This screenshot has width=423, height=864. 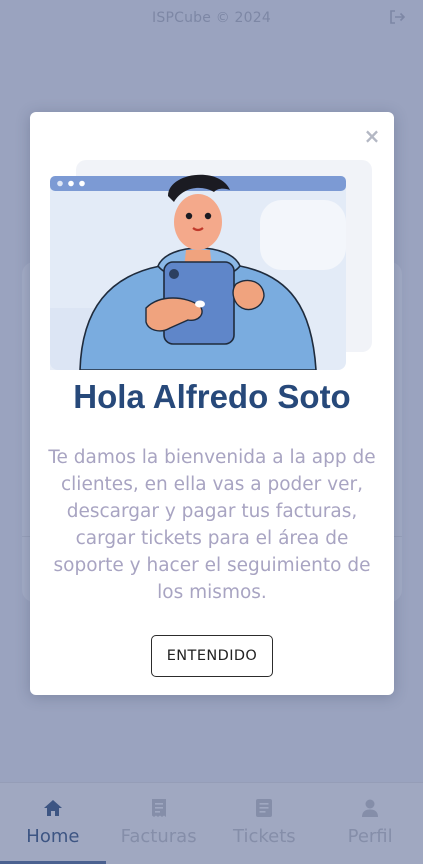 What do you see at coordinates (53, 836) in the screenshot?
I see `tab-home-label: Home` at bounding box center [53, 836].